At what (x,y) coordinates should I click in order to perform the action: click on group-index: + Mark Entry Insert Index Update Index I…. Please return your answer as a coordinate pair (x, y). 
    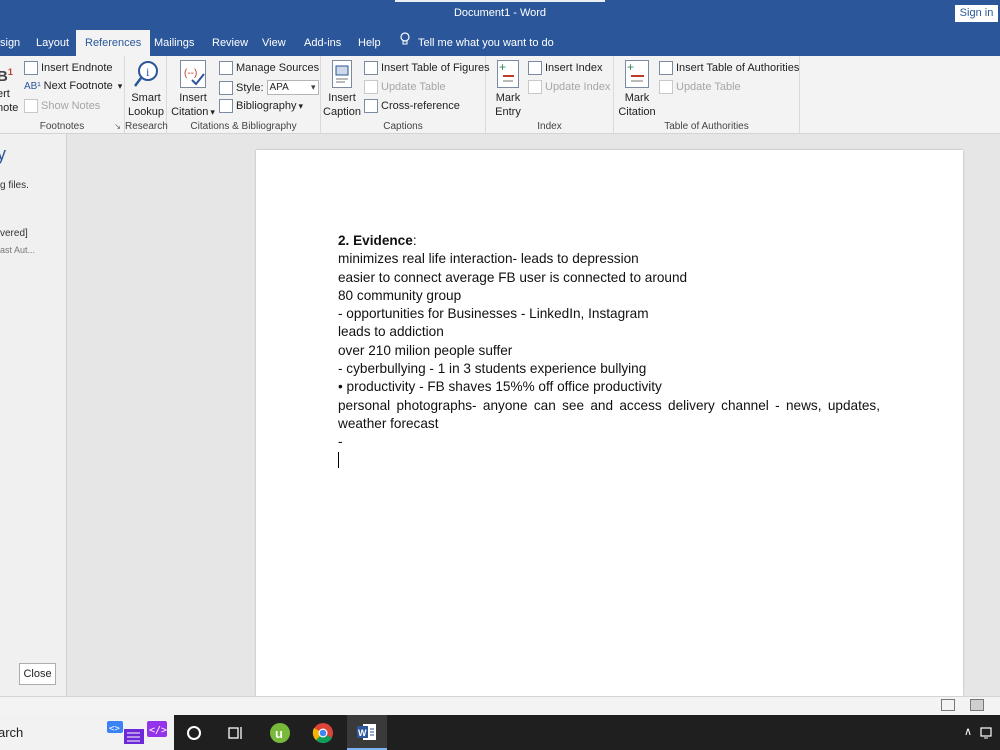
    Looking at the image, I should click on (550, 95).